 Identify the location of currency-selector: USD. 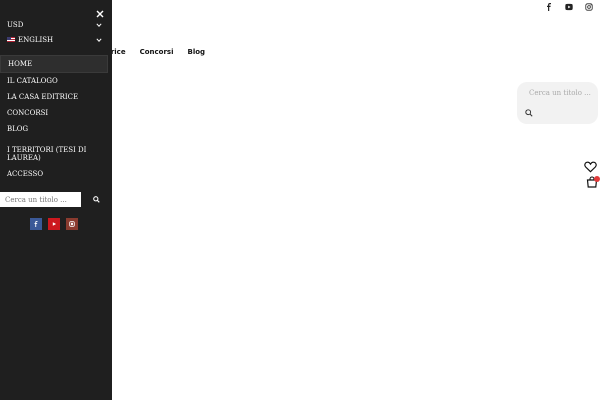
(56, 25).